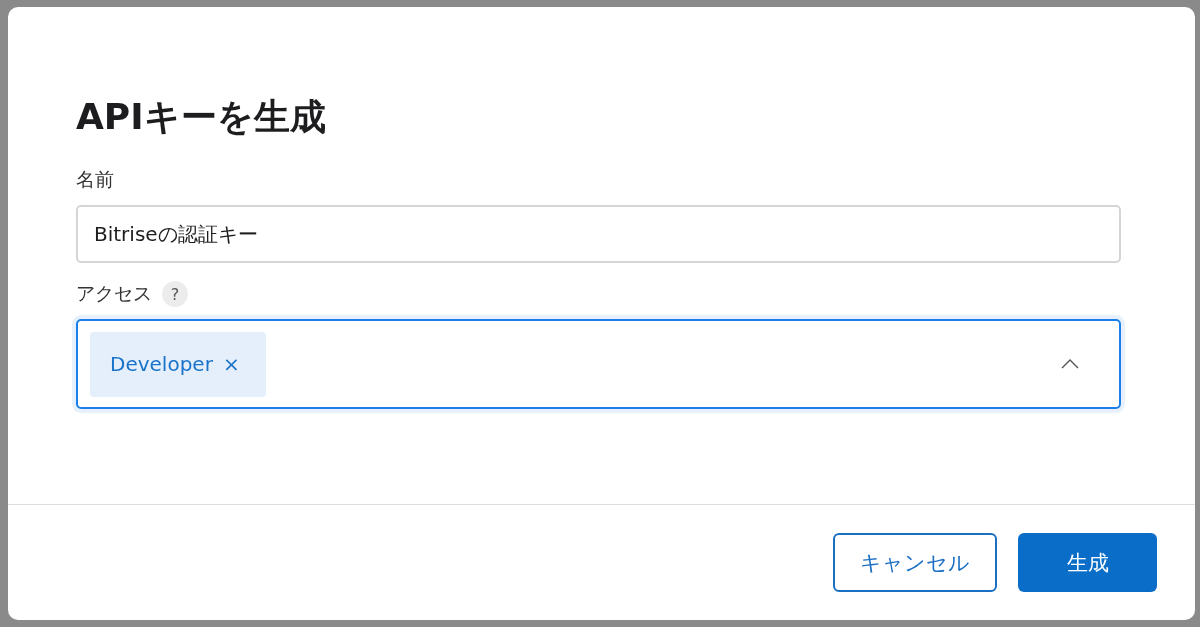 The width and height of the screenshot is (1200, 627). Describe the element at coordinates (231, 364) in the screenshot. I see `remove-icon: ×` at that location.